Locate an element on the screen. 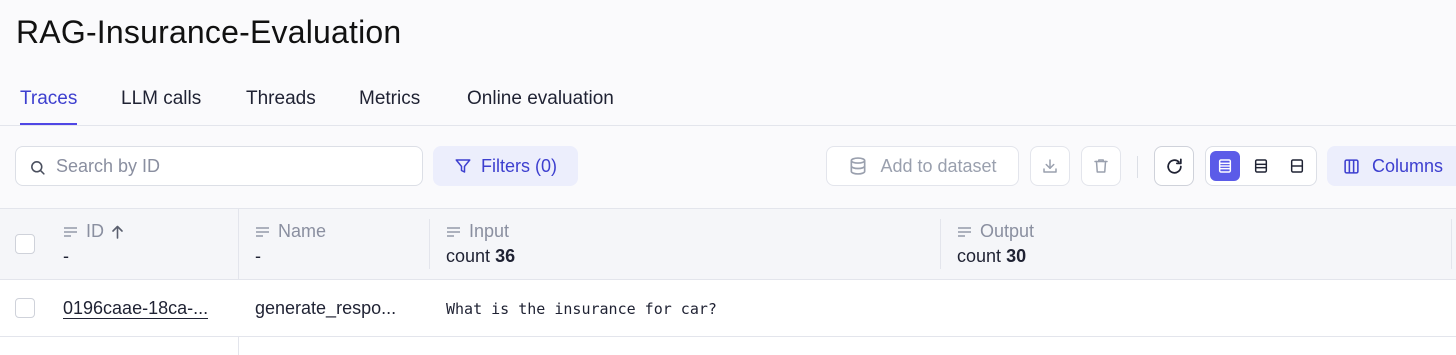  density-medium-button is located at coordinates (1261, 166).